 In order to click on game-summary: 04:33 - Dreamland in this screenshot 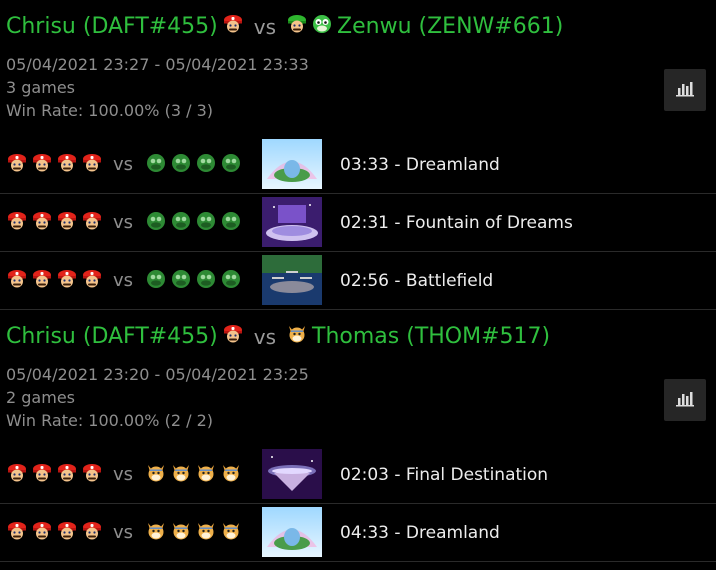, I will do `click(420, 532)`.